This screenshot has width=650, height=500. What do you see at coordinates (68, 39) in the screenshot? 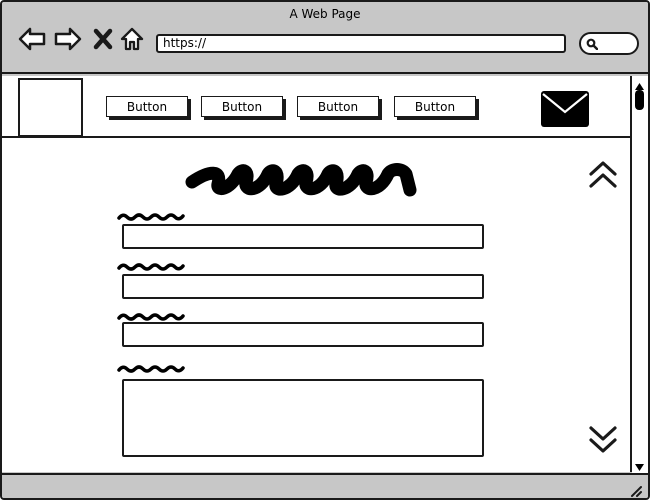
I see `forward-arrow-icon` at bounding box center [68, 39].